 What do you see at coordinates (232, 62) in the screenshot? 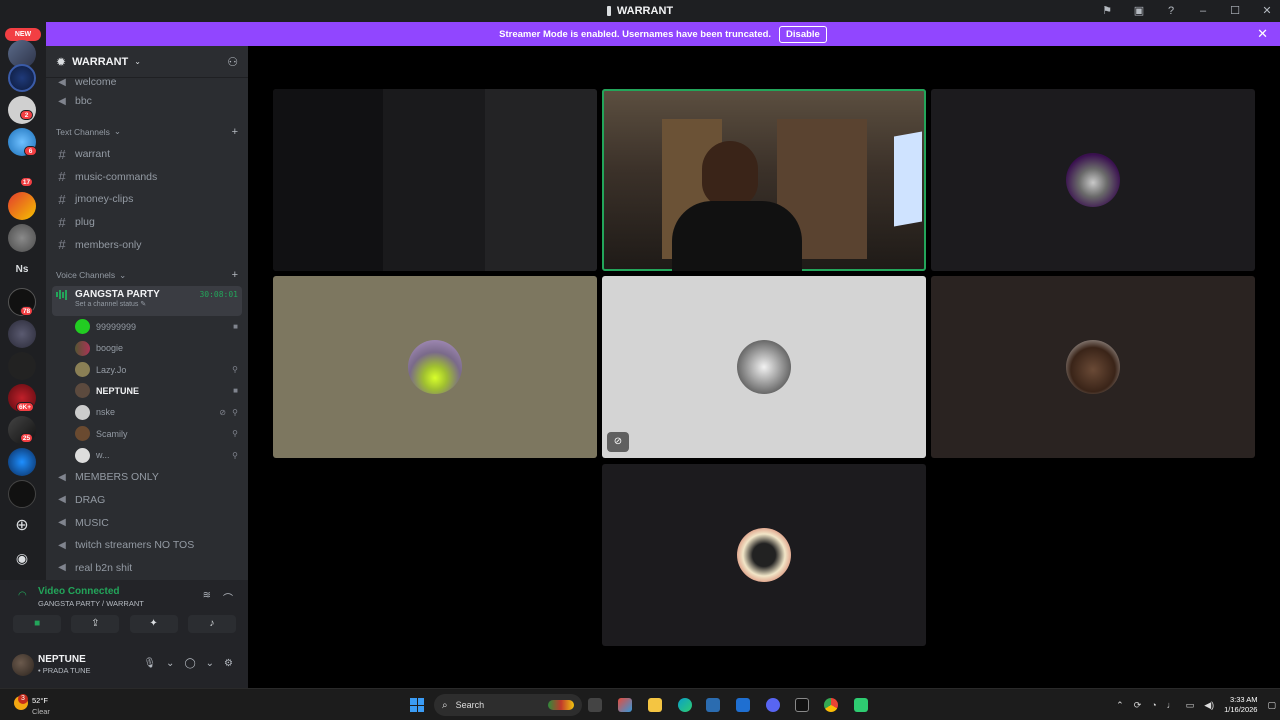
I see `invite-icon: ⚇` at bounding box center [232, 62].